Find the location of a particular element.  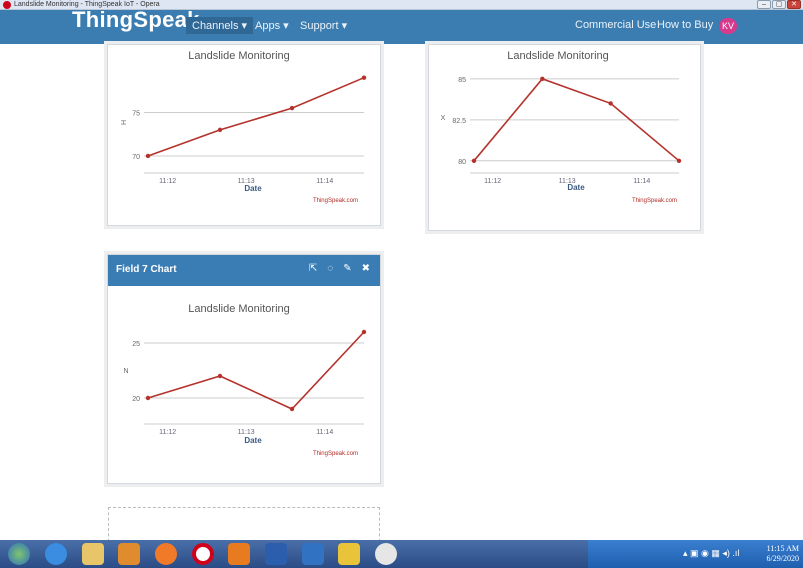

thingspeak-logo: ThingSpeak is located at coordinates (136, 20).